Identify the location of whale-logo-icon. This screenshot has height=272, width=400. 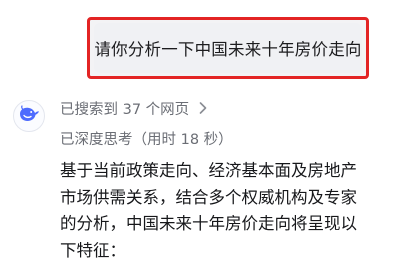
(29, 116).